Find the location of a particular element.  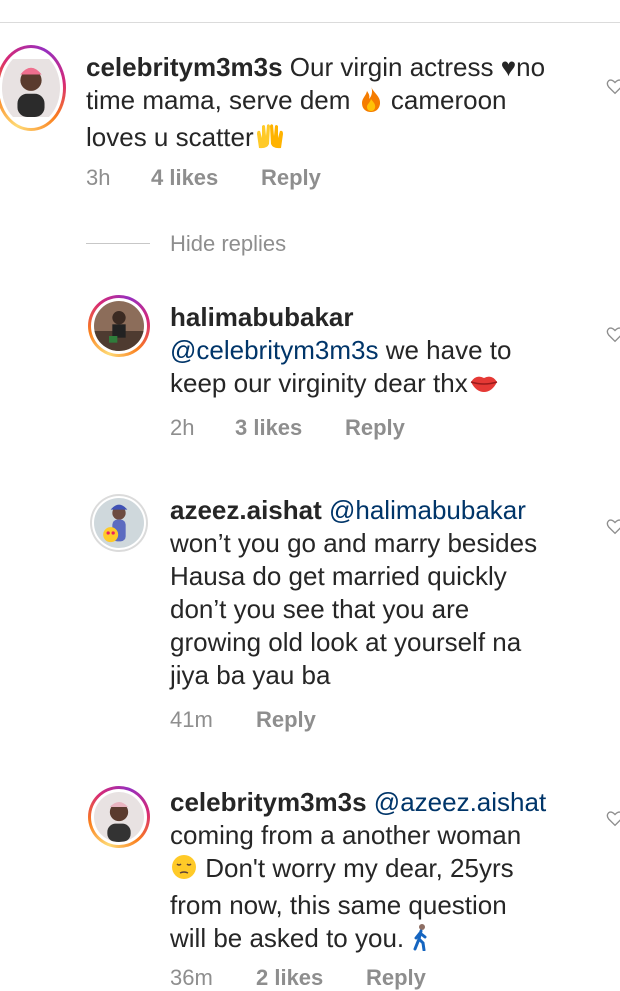

likes-count: 2 likes is located at coordinates (289, 978).